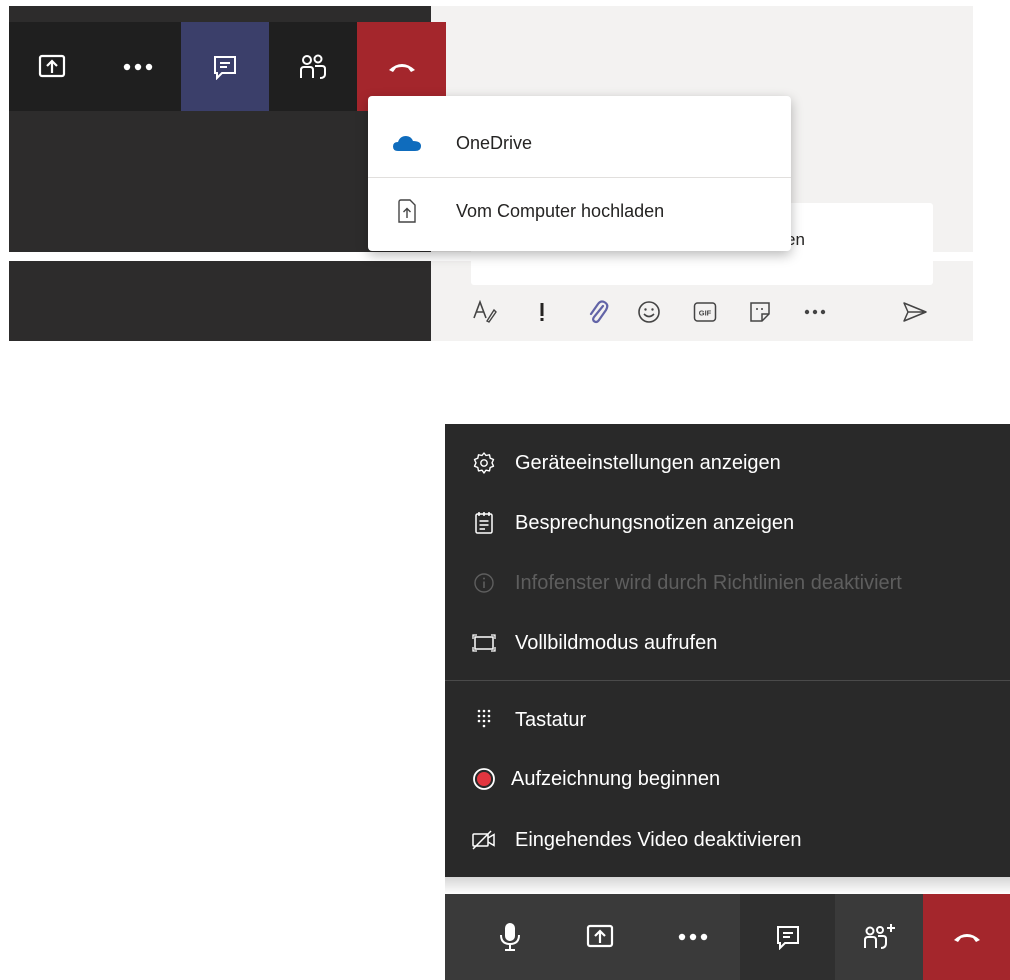  Describe the element at coordinates (484, 463) in the screenshot. I see `gear-icon` at that location.